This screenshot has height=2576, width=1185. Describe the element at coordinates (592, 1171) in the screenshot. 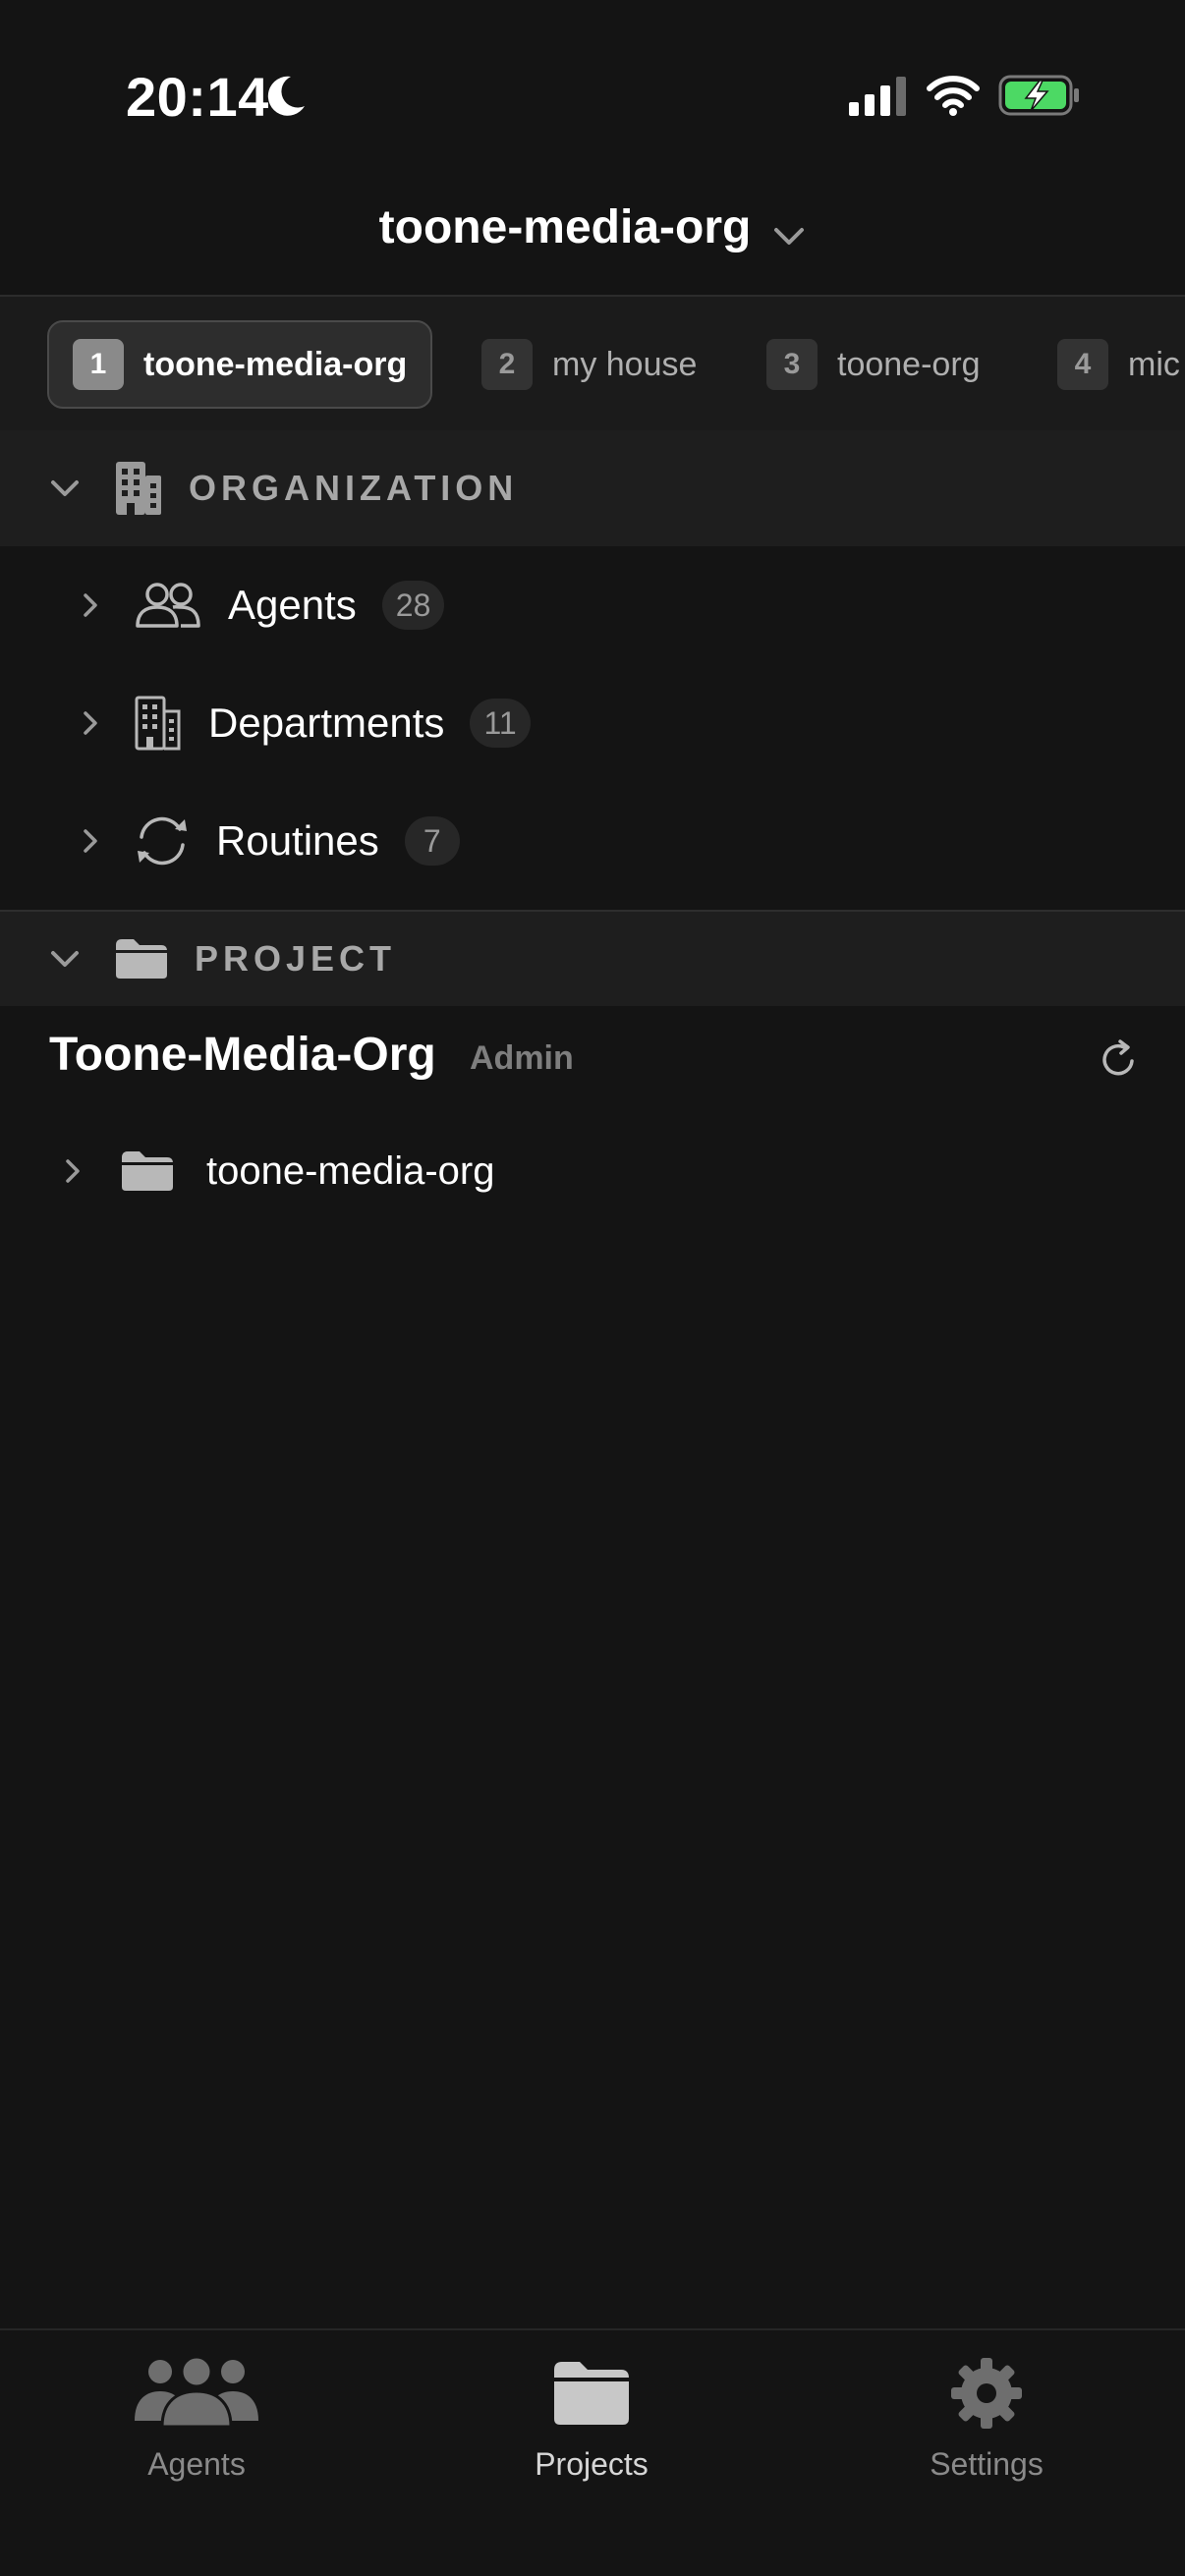

I see `tree-item-folder: toone-media-org` at that location.